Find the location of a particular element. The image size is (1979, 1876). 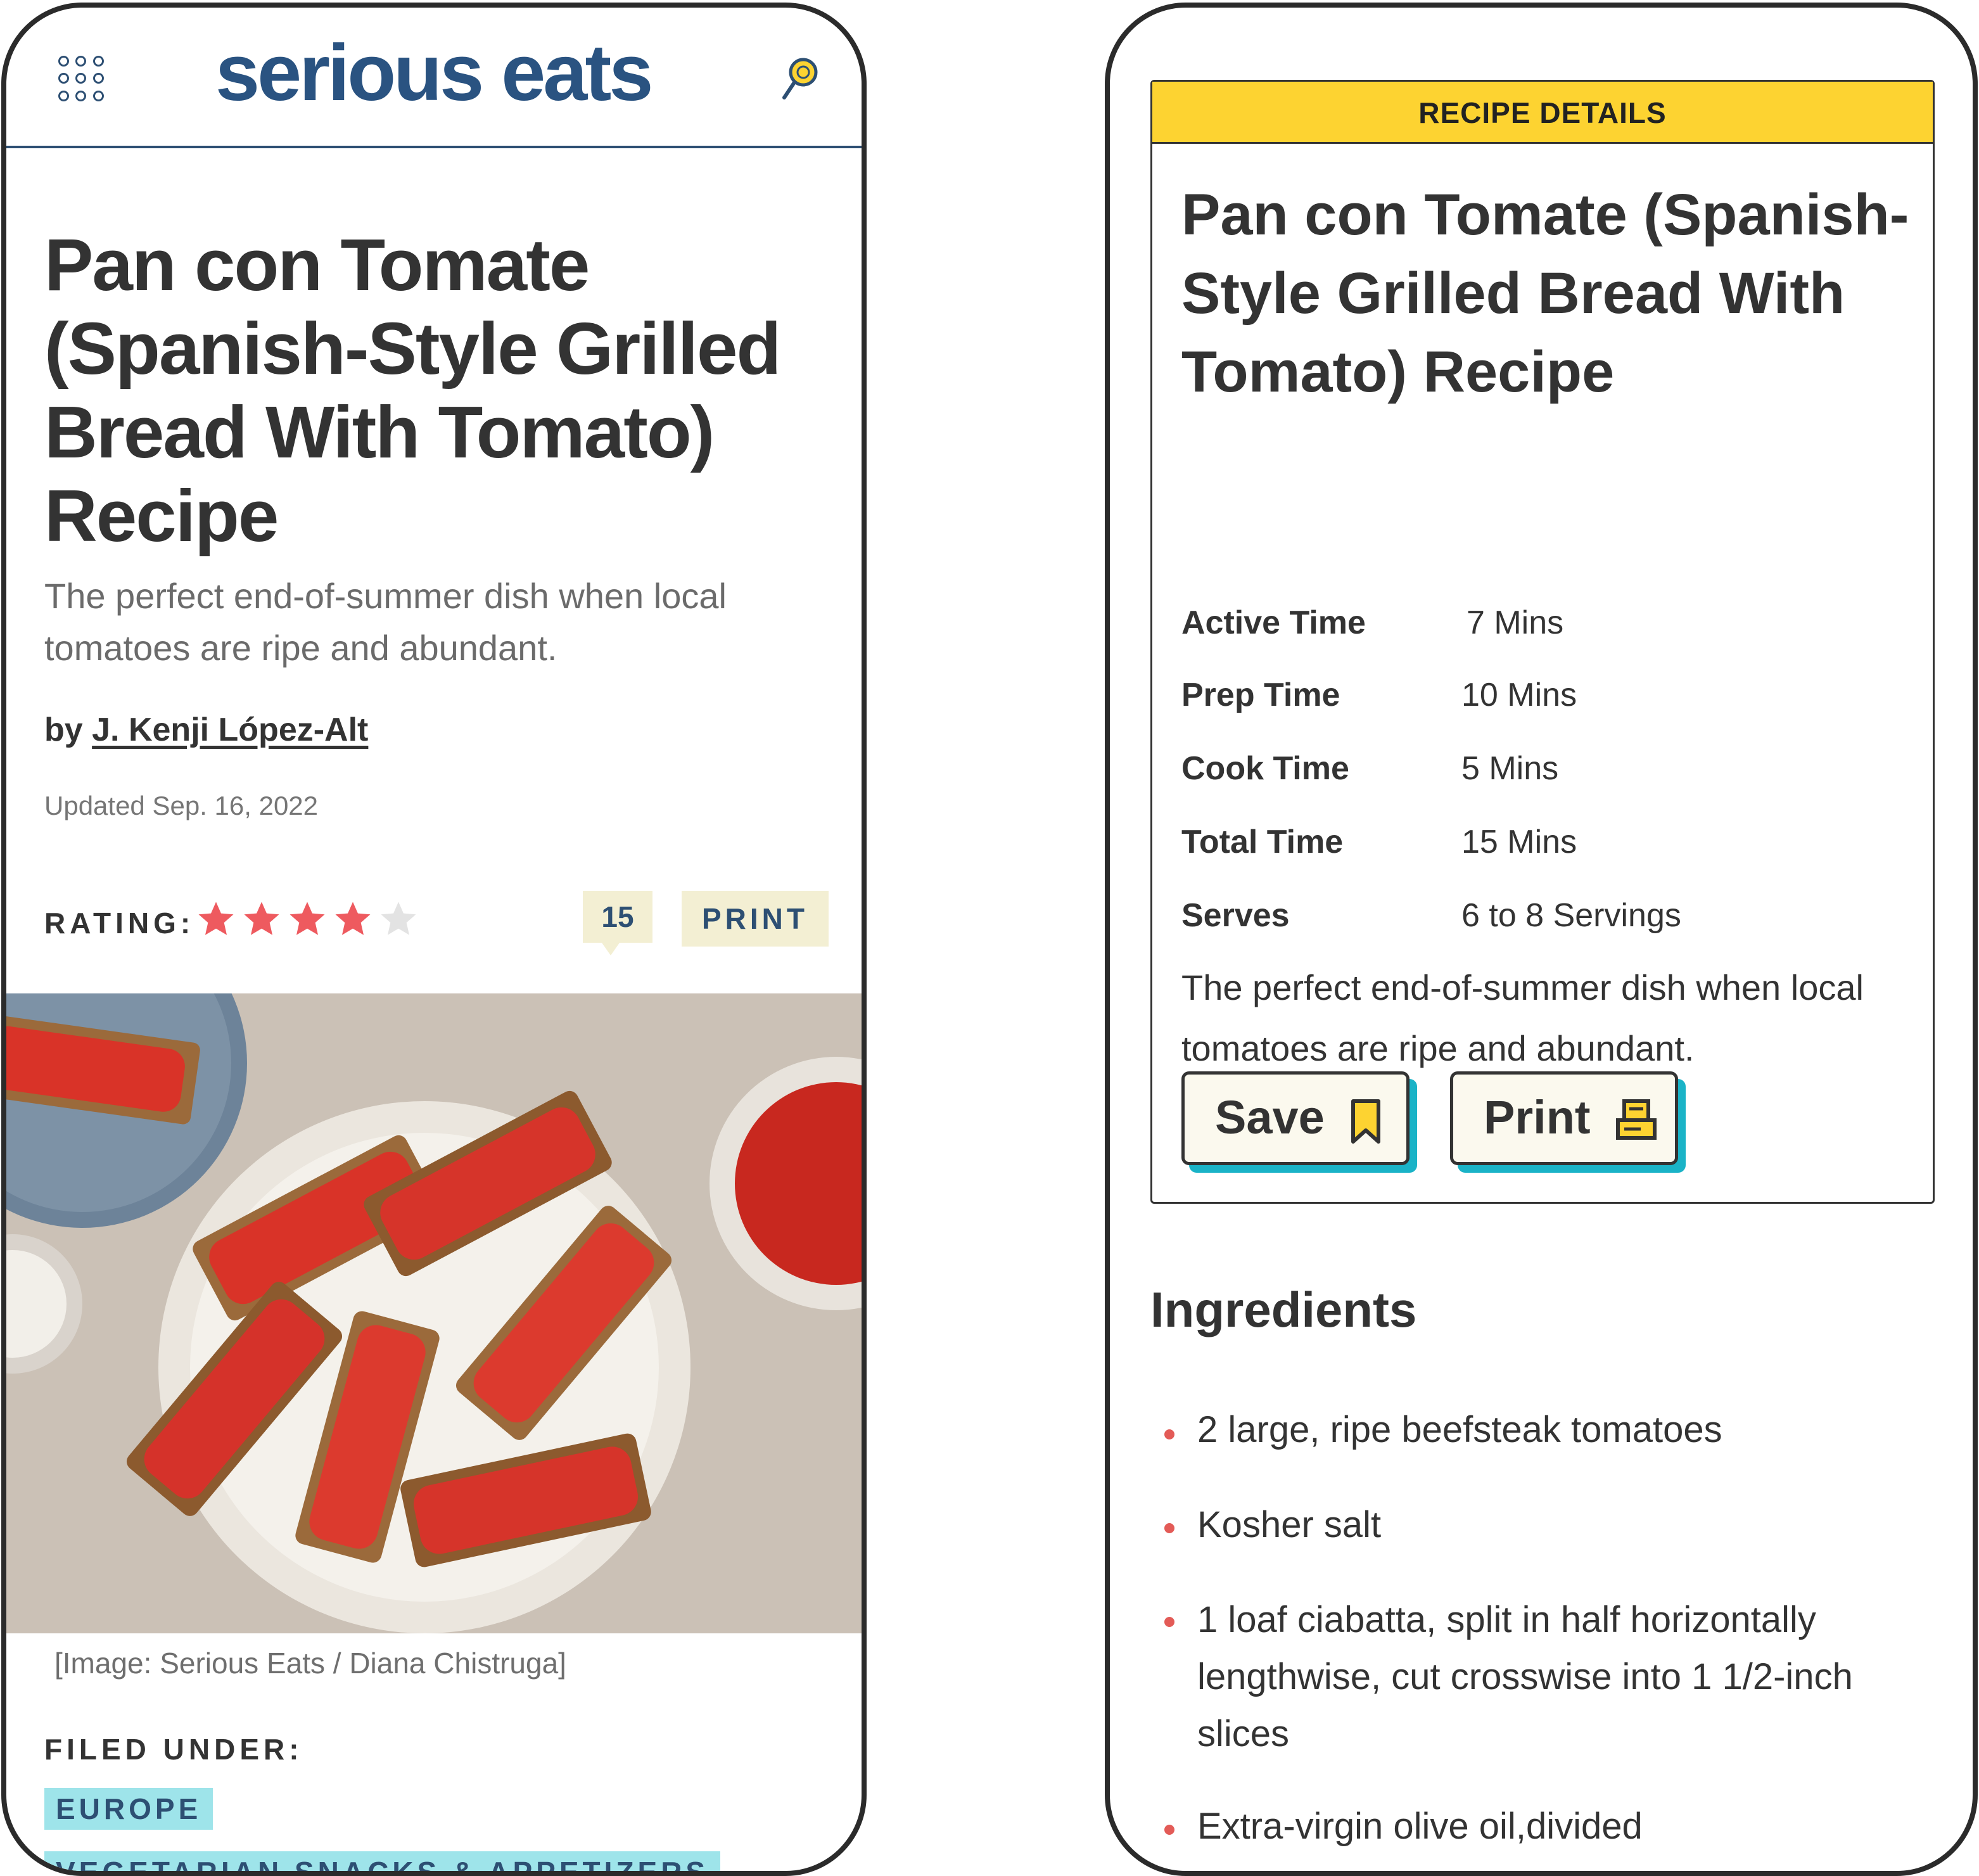

print-button-label: Print is located at coordinates (1537, 1117).